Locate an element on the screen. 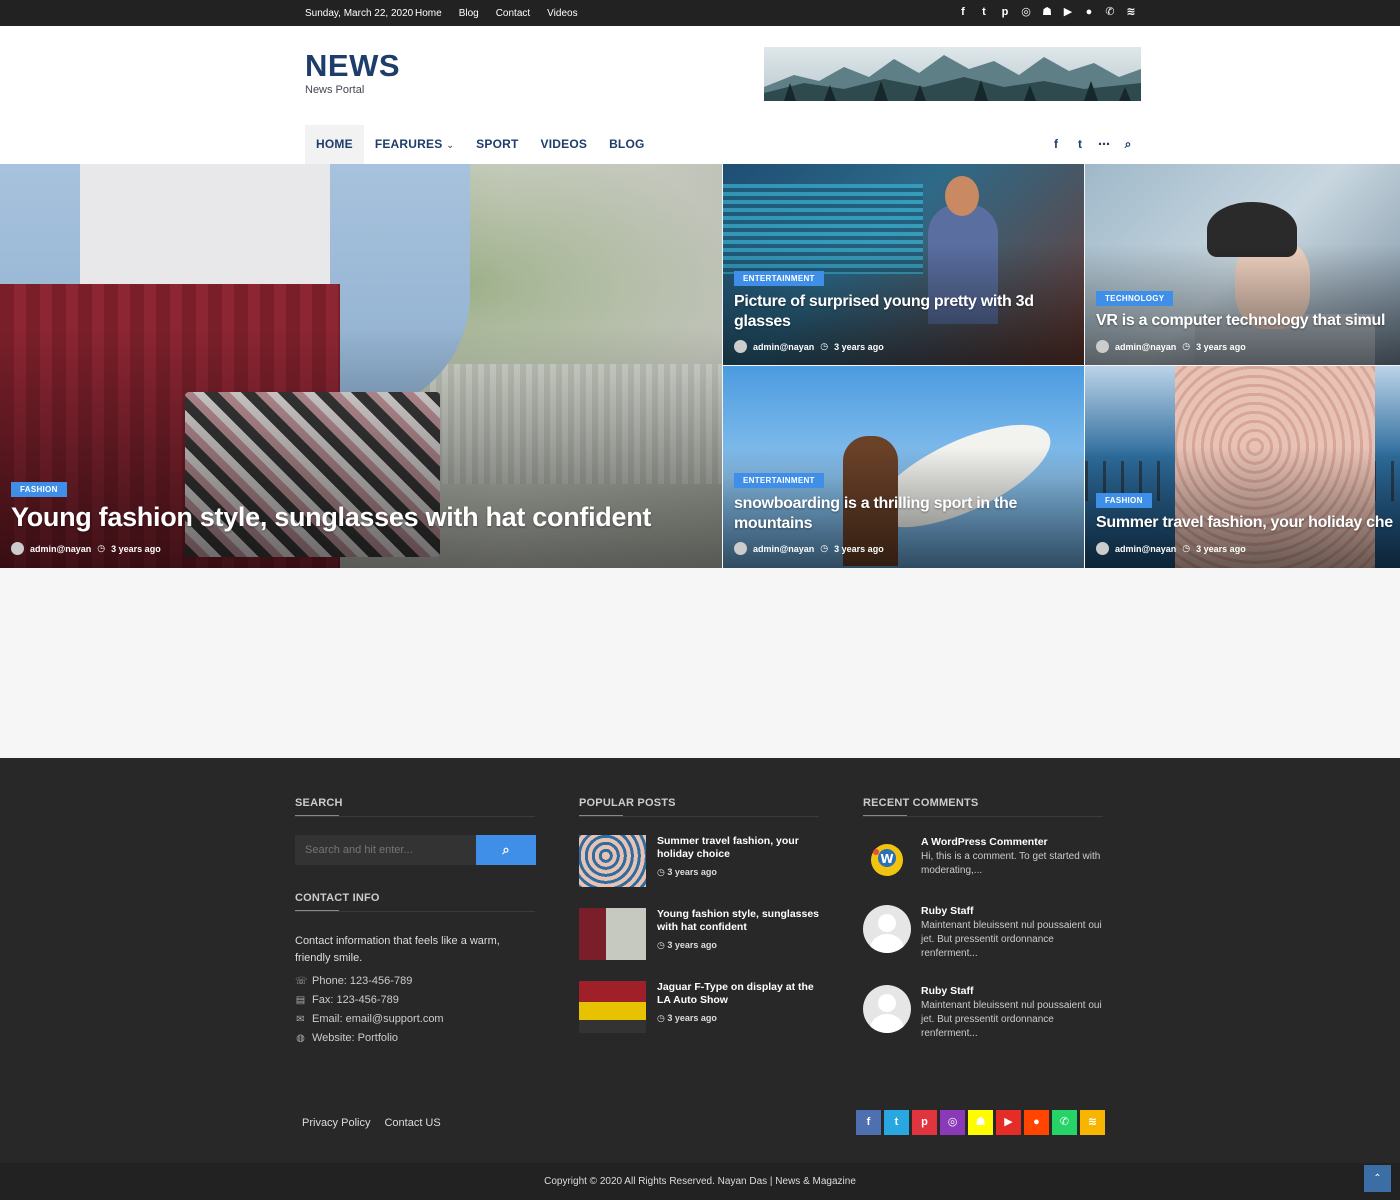 The image size is (1400, 1200). category-badge: TECHNOLOGY is located at coordinates (1135, 298).